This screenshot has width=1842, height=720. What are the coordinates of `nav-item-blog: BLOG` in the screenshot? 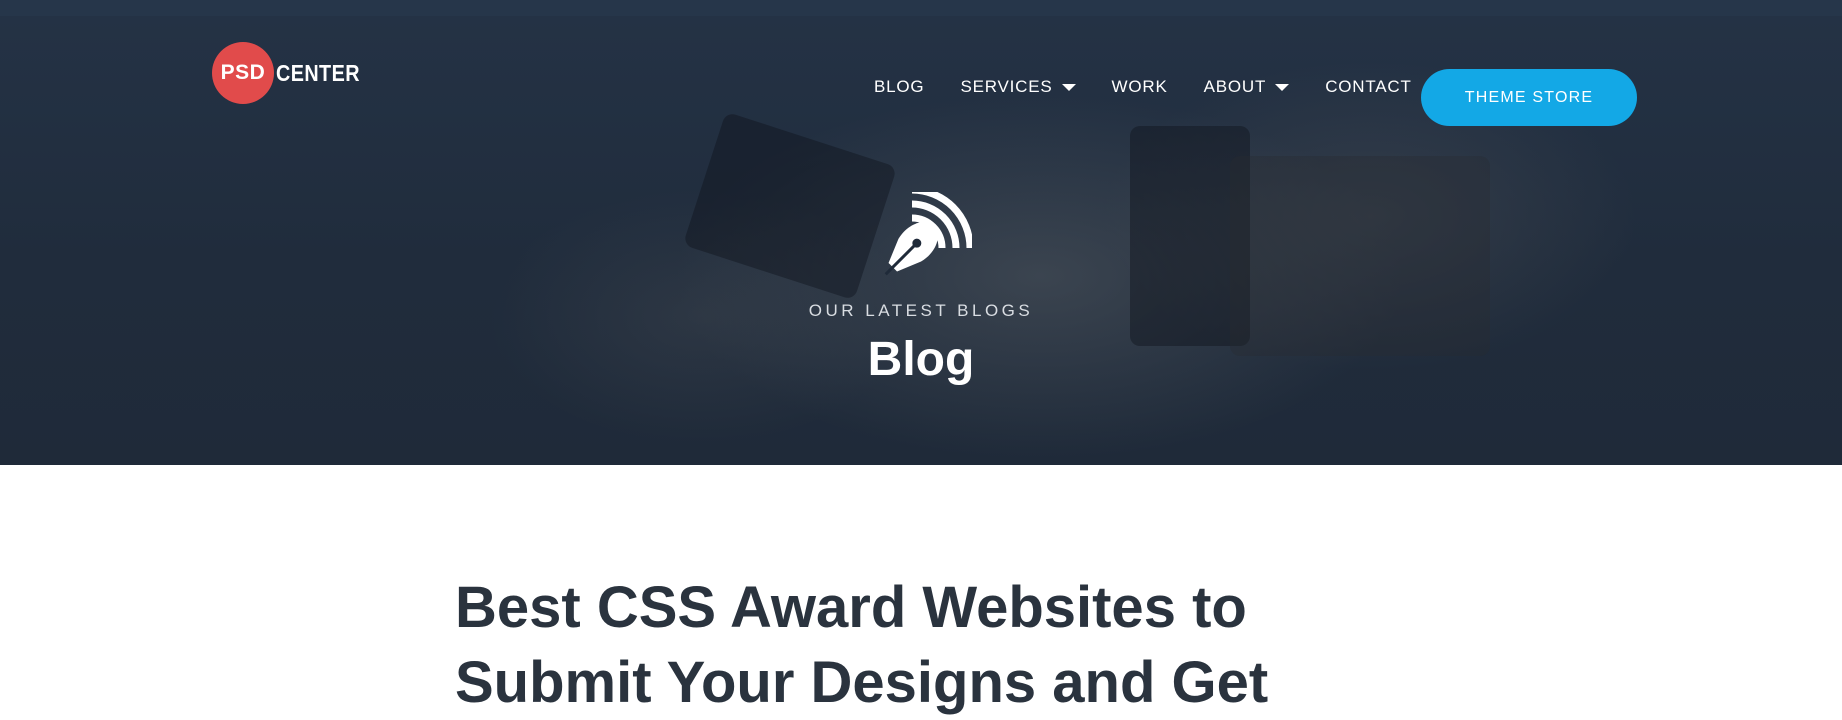 It's located at (899, 87).